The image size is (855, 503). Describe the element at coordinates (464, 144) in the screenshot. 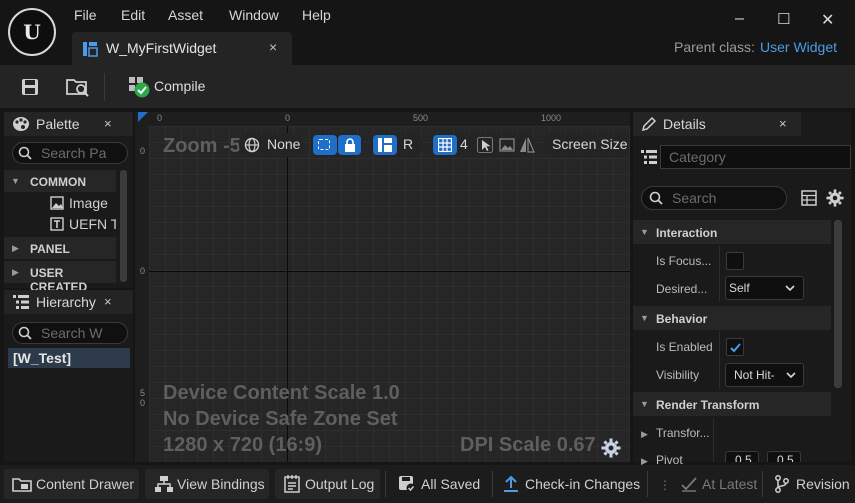

I see `grid-size-value: 4` at that location.